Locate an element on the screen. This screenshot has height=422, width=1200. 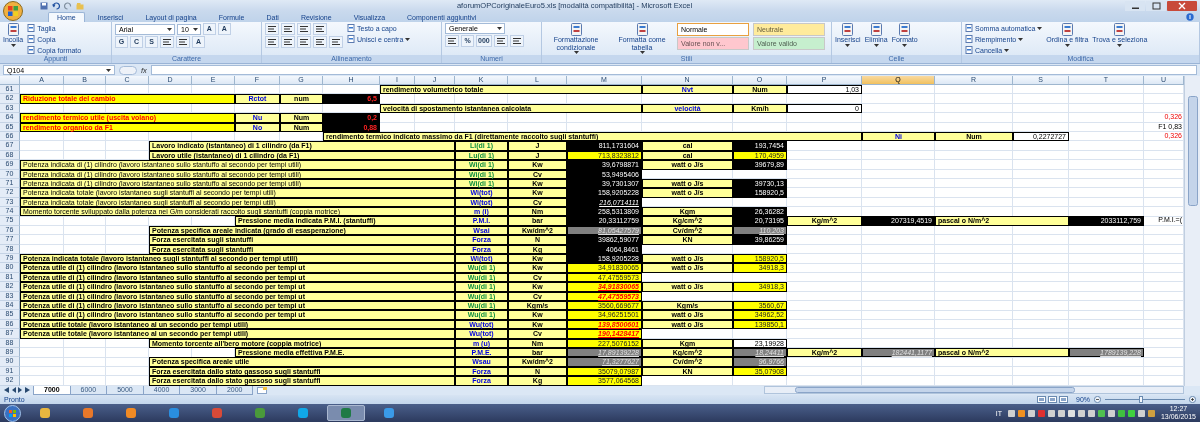
zoom-slider is located at coordinates (1145, 399).